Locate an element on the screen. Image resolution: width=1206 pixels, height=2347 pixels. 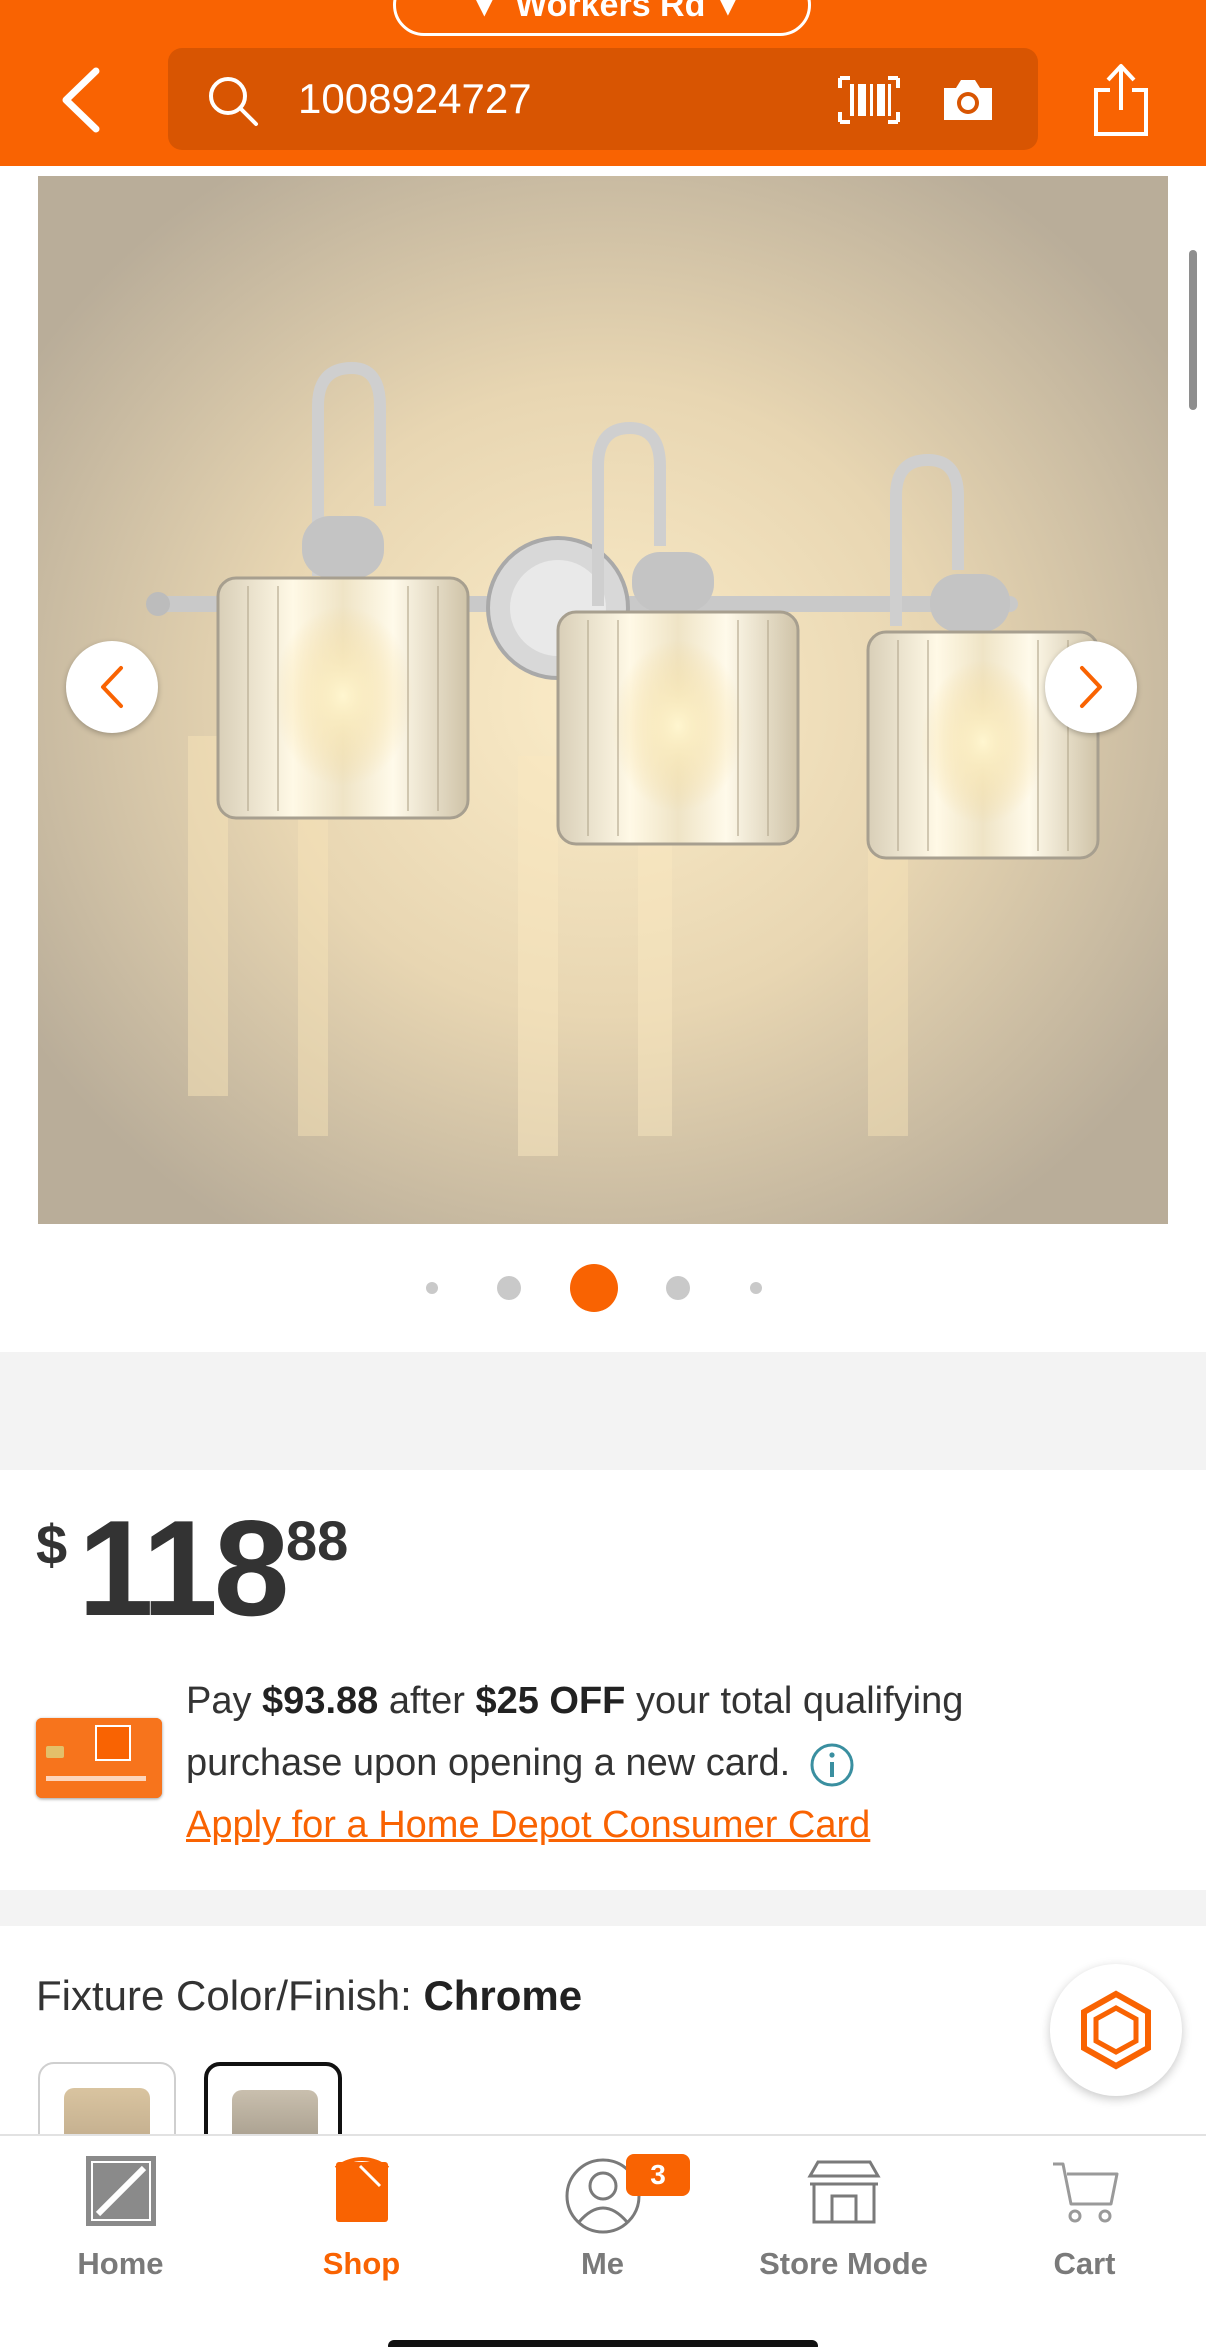
nav-shop: Shop is located at coordinates (361, 2211).